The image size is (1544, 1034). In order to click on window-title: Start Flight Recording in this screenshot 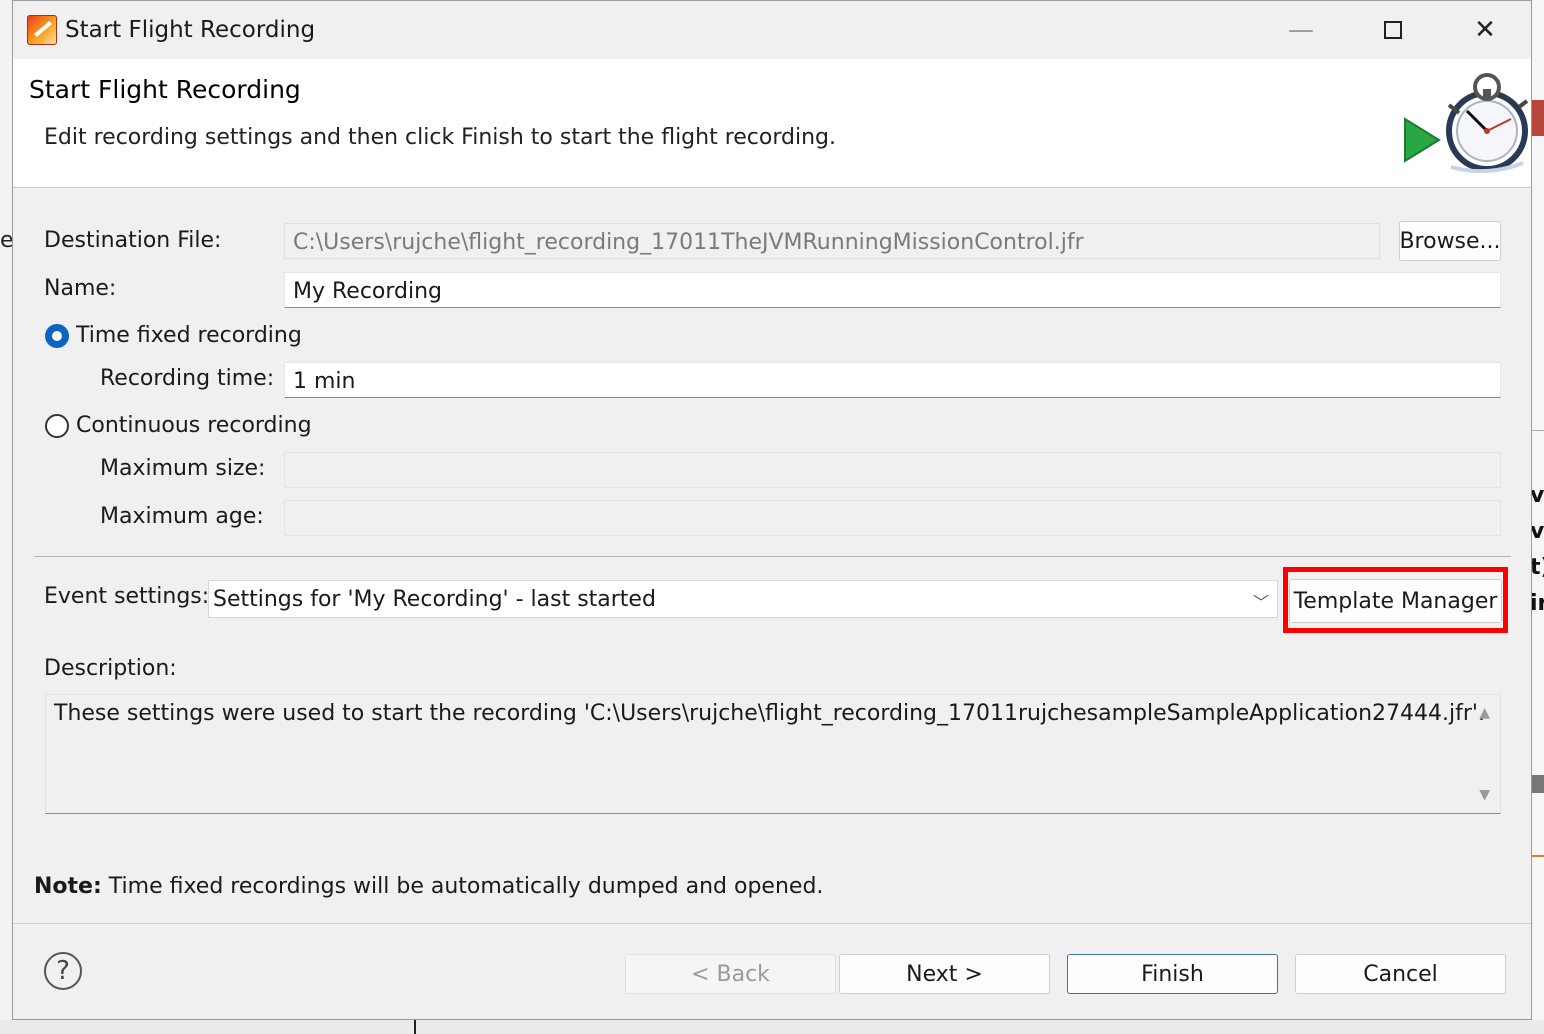, I will do `click(190, 30)`.